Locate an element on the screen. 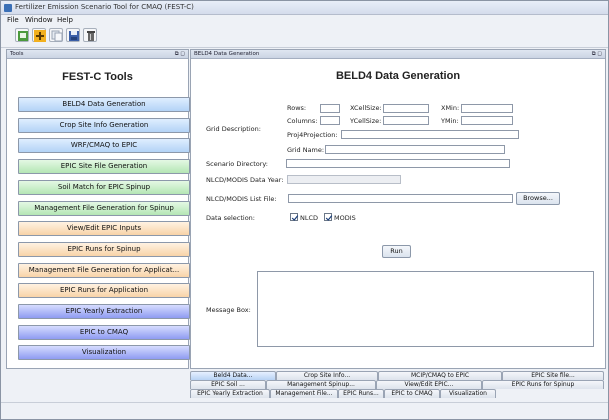 Image resolution: width=609 pixels, height=420 pixels. modis-checkbox is located at coordinates (328, 217).